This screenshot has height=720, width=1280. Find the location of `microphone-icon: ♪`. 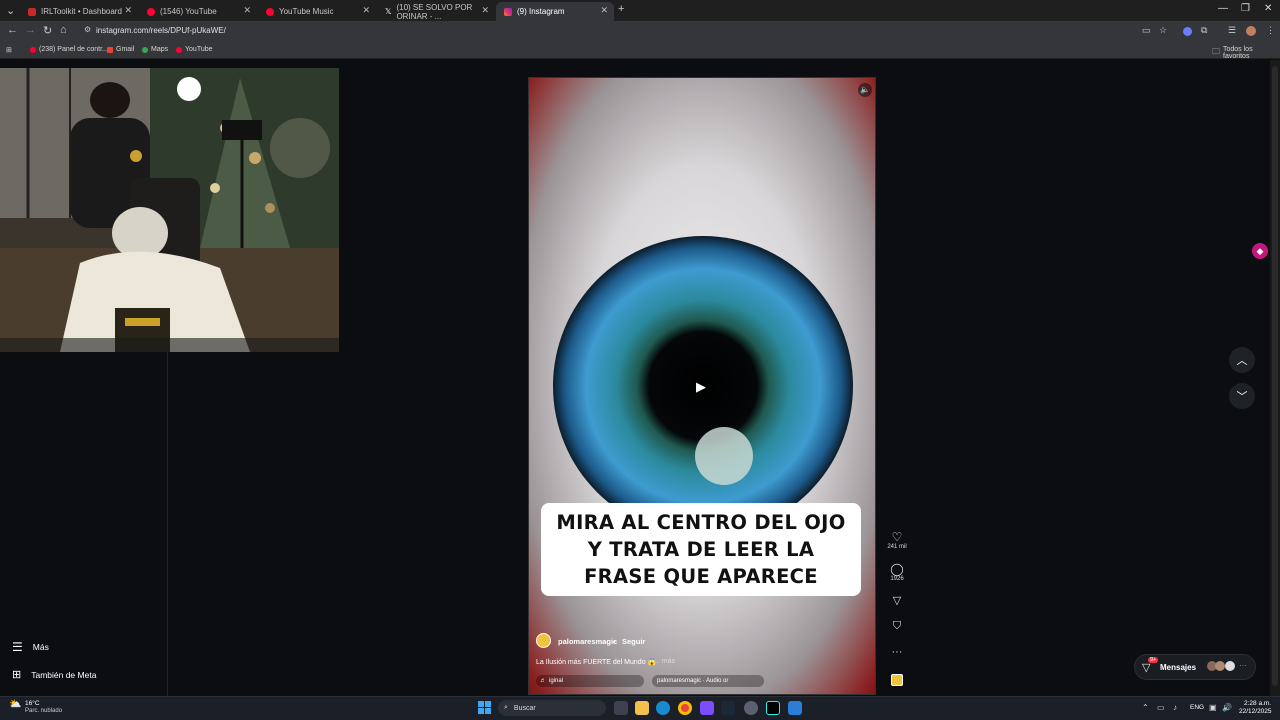

microphone-icon: ♪ is located at coordinates (1175, 707).